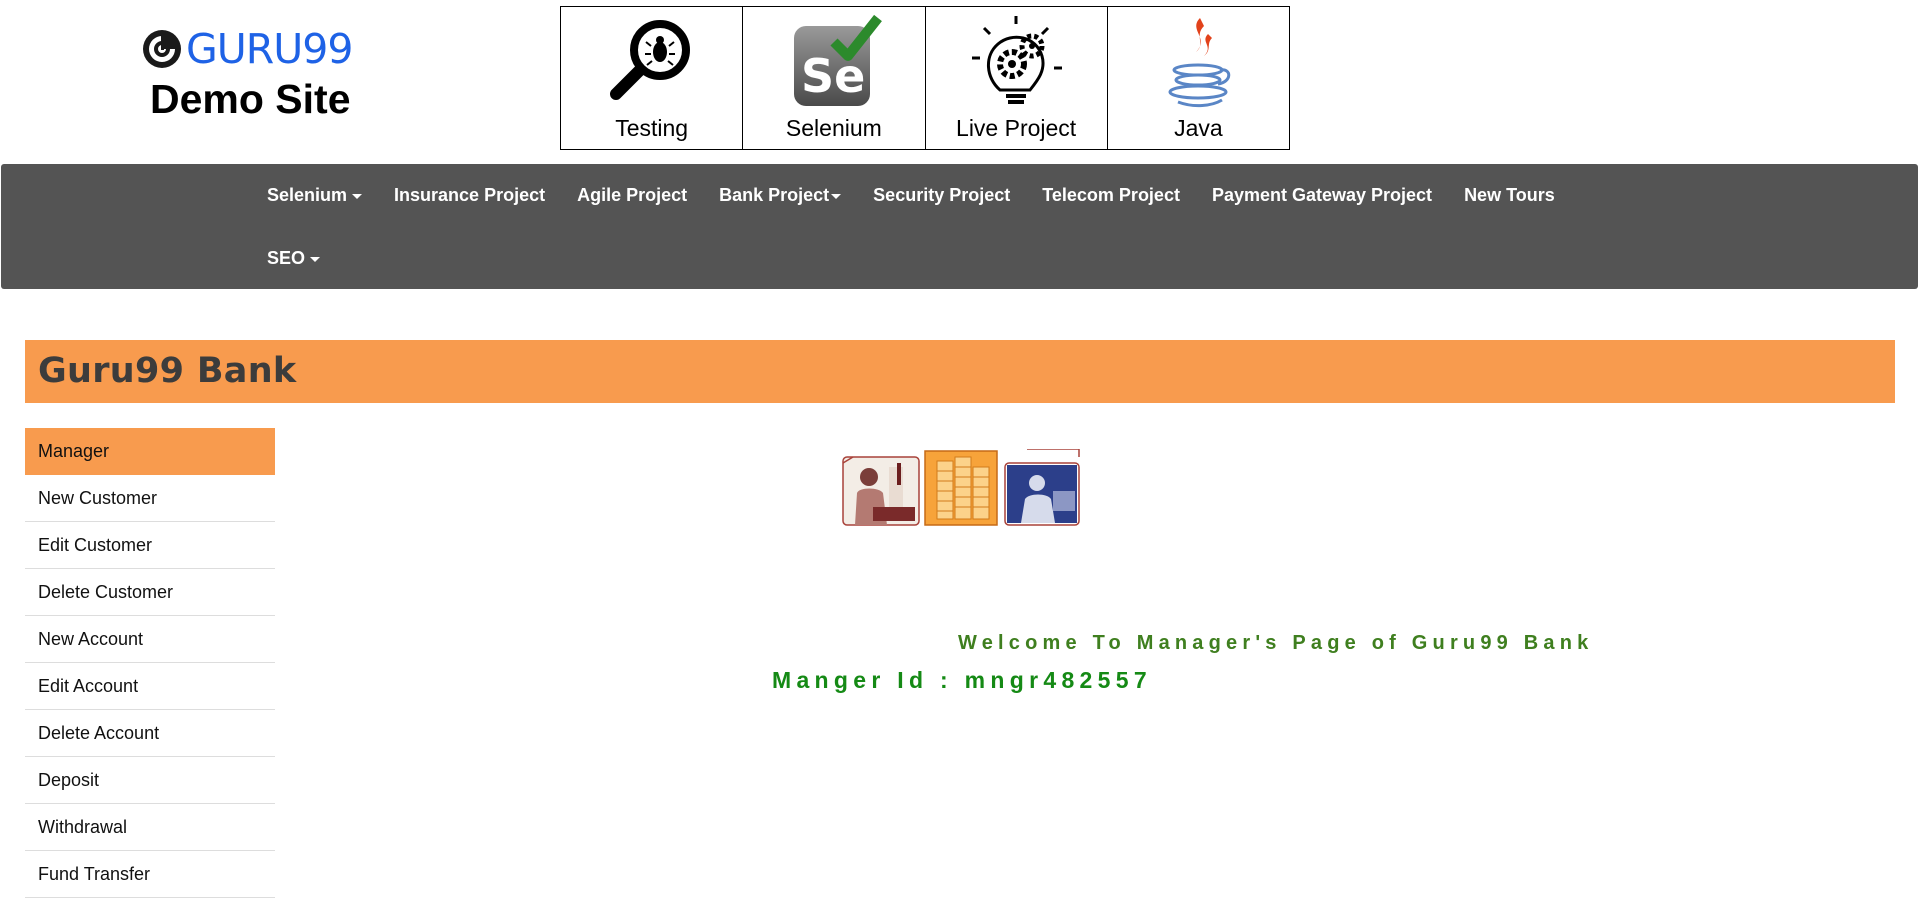 This screenshot has height=913, width=1920. What do you see at coordinates (150, 639) in the screenshot?
I see `sidebar-item-new-account: New Account` at bounding box center [150, 639].